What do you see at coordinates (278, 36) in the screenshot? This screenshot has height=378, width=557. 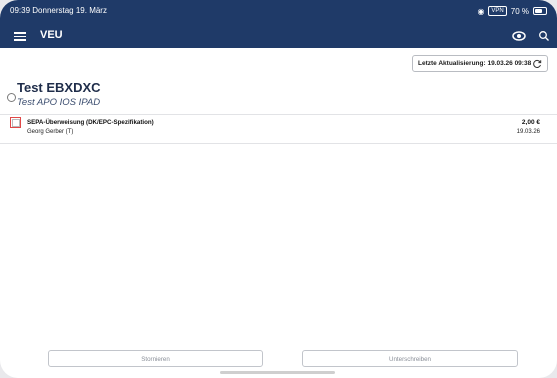 I see `nav-bar: VEU` at bounding box center [278, 36].